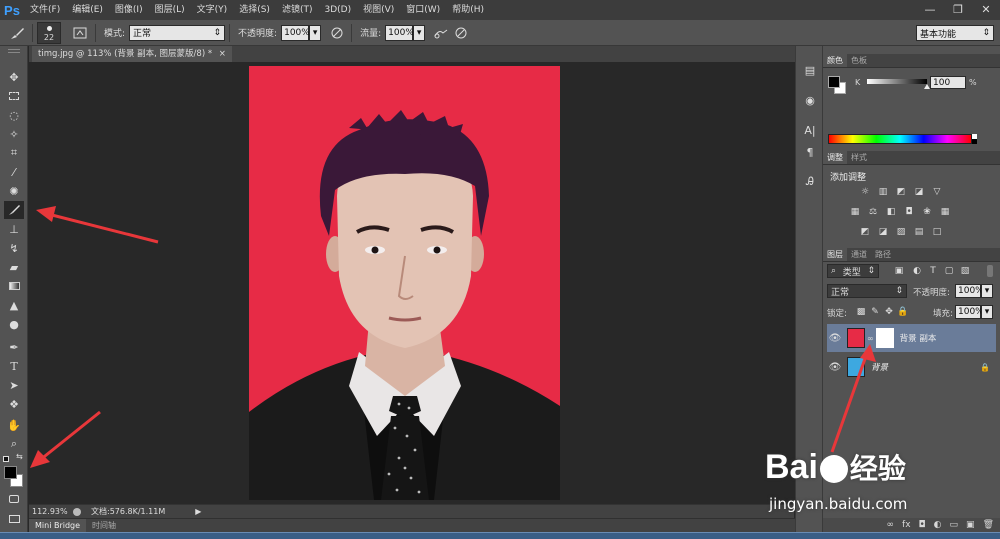 This screenshot has height=539, width=1000. I want to click on paw-icon, so click(833, 469).